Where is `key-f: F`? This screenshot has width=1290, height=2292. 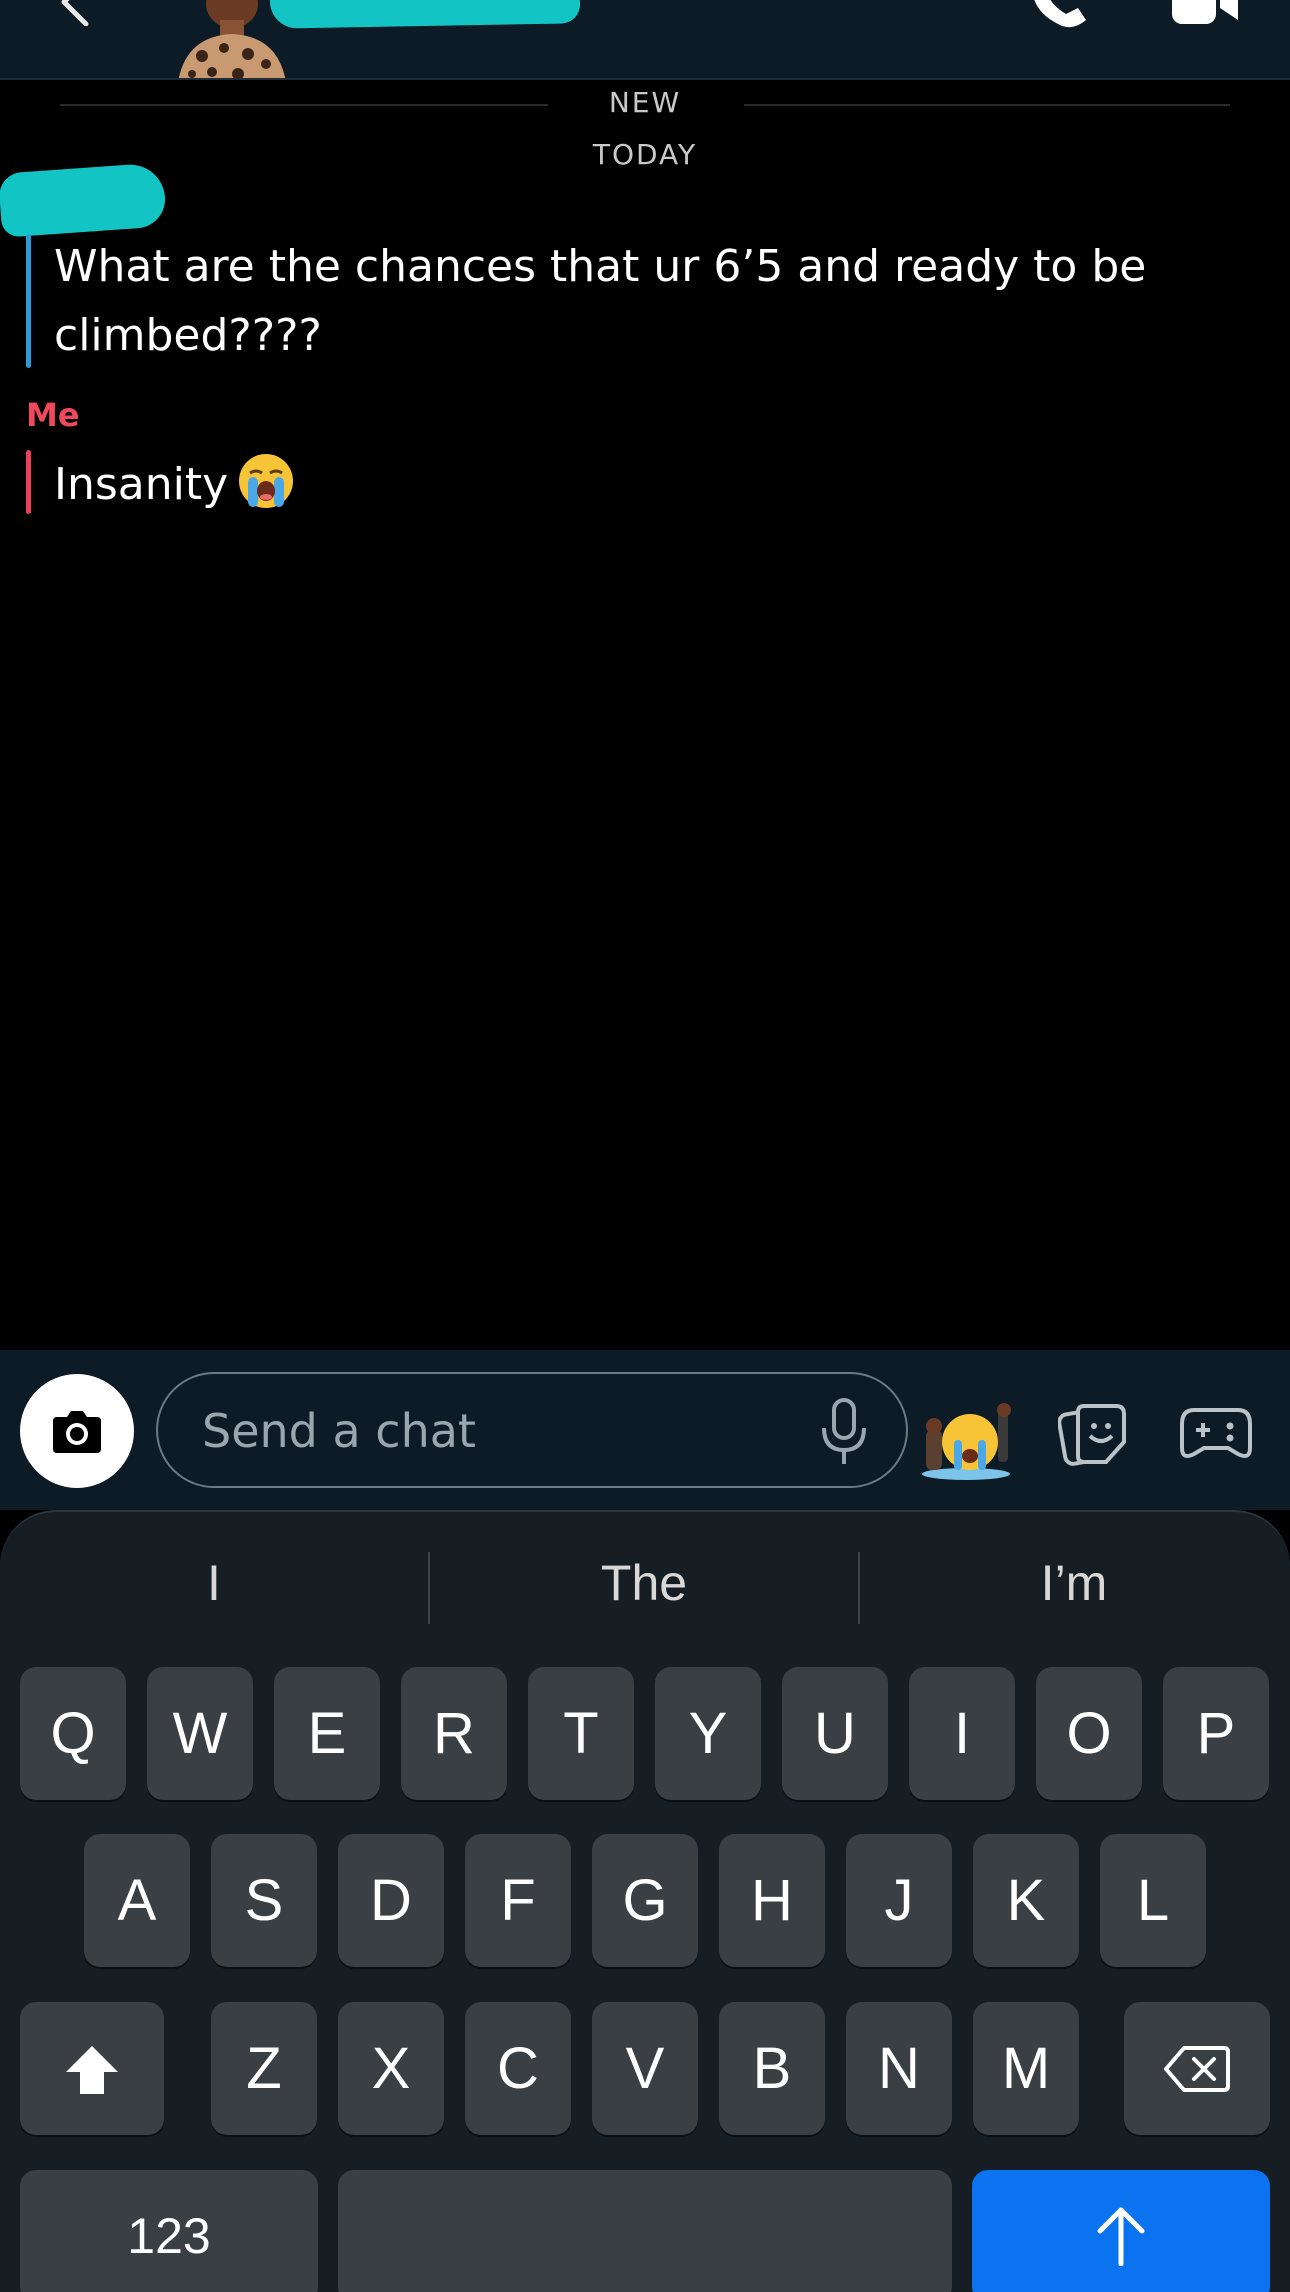 key-f: F is located at coordinates (518, 1900).